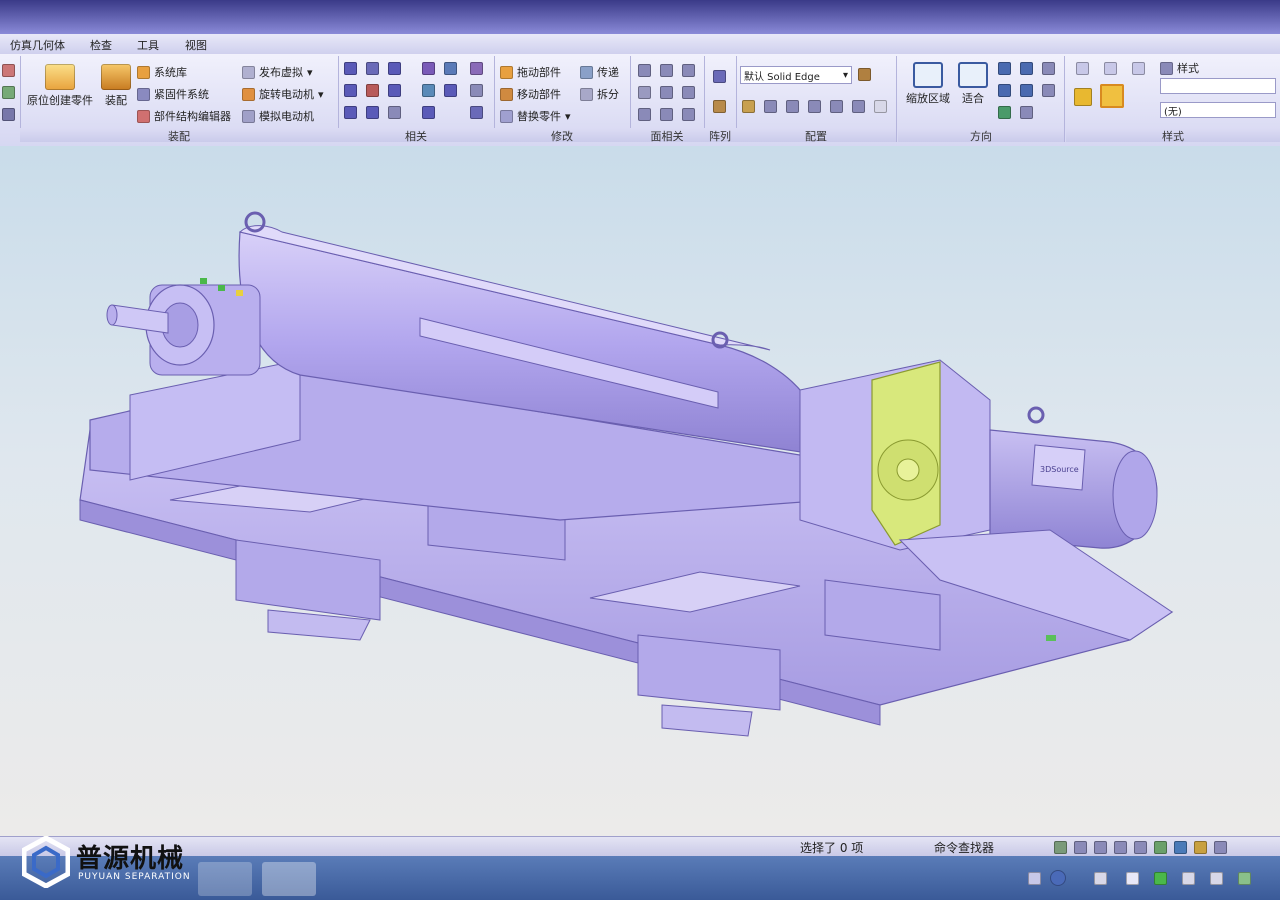  What do you see at coordinates (394, 68) in the screenshot?
I see `insert-icon` at bounding box center [394, 68].